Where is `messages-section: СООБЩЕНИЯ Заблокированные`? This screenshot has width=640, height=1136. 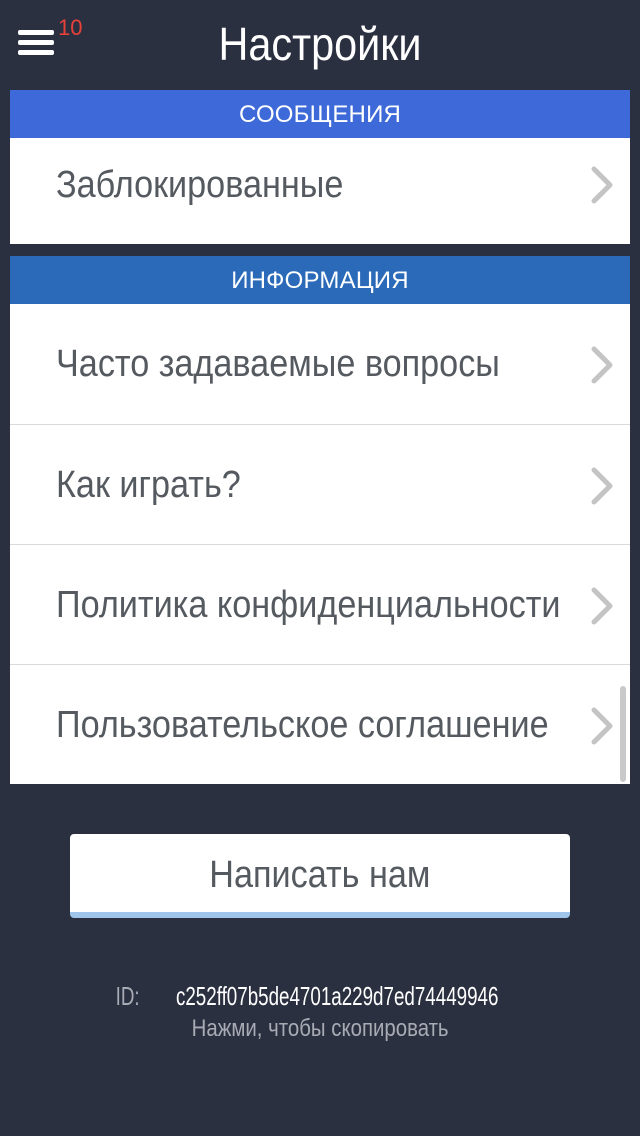
messages-section: СООБЩЕНИЯ Заблокированные is located at coordinates (320, 167).